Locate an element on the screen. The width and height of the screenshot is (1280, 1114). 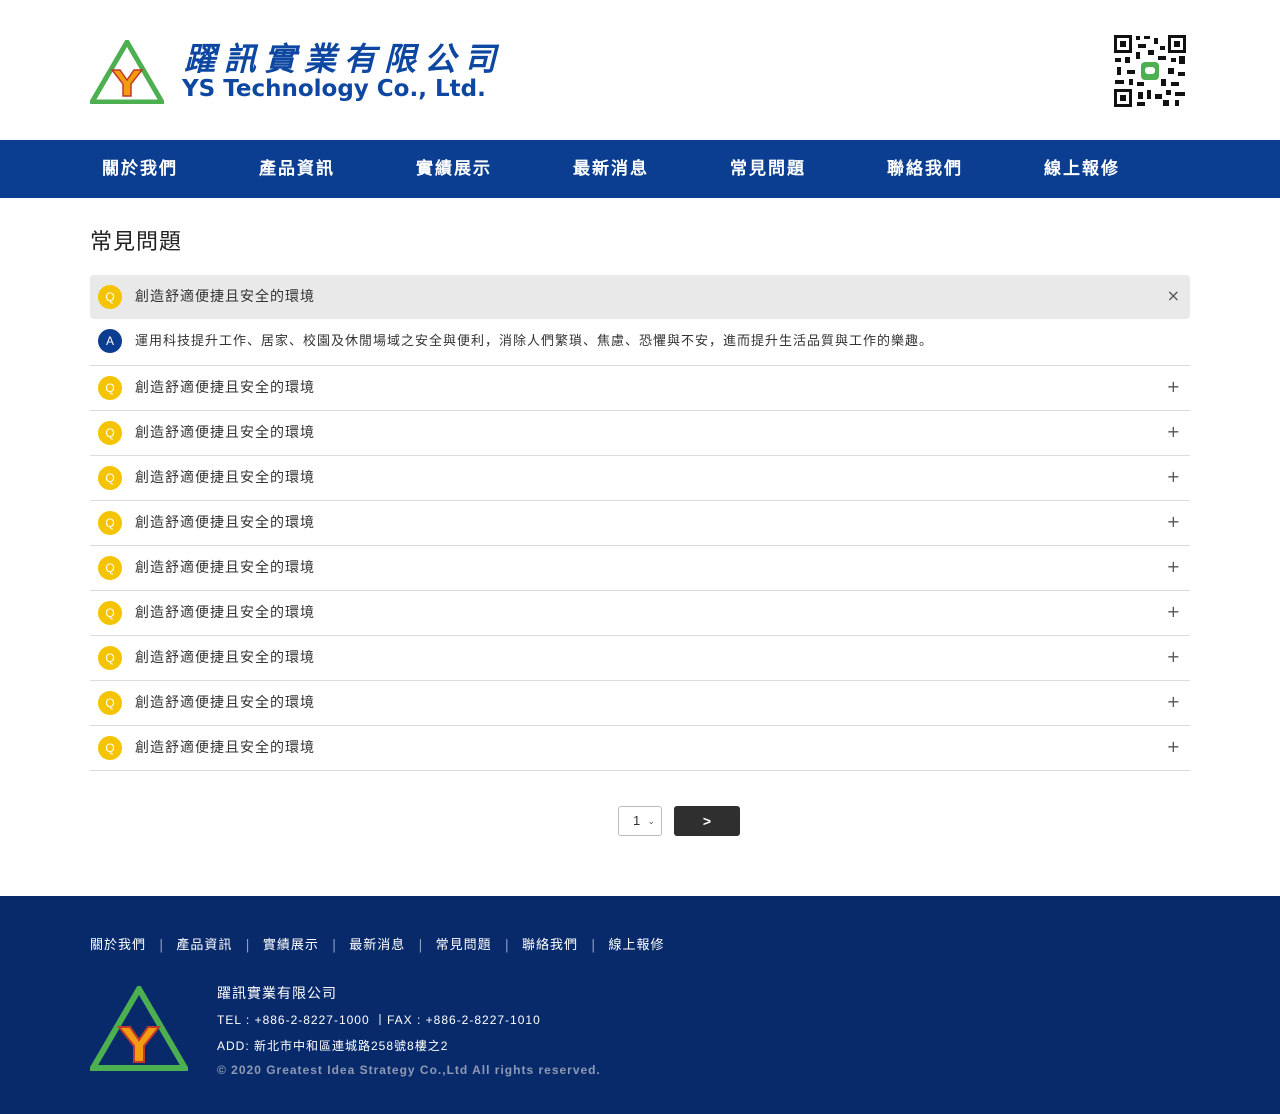
page-select: 1 ⌄ is located at coordinates (640, 821).